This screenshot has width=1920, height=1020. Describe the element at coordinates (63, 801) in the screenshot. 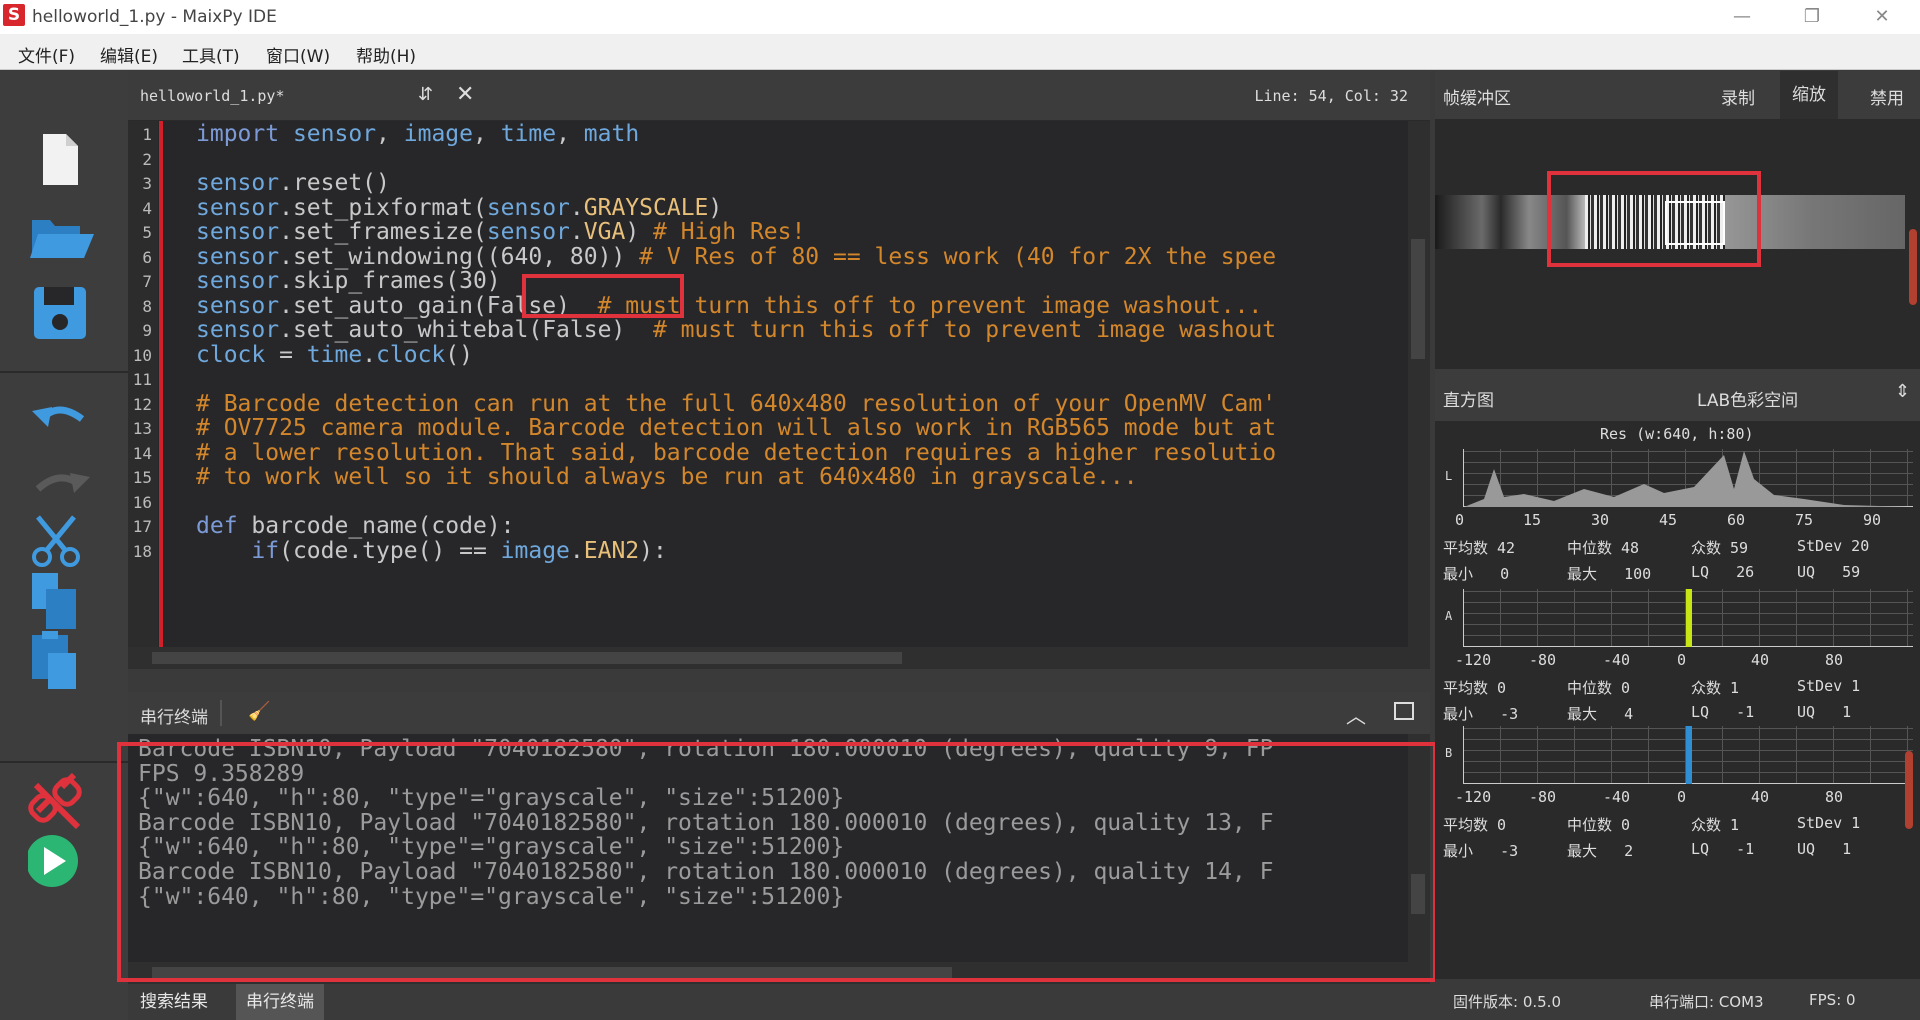

I see `disconnect-icon` at that location.